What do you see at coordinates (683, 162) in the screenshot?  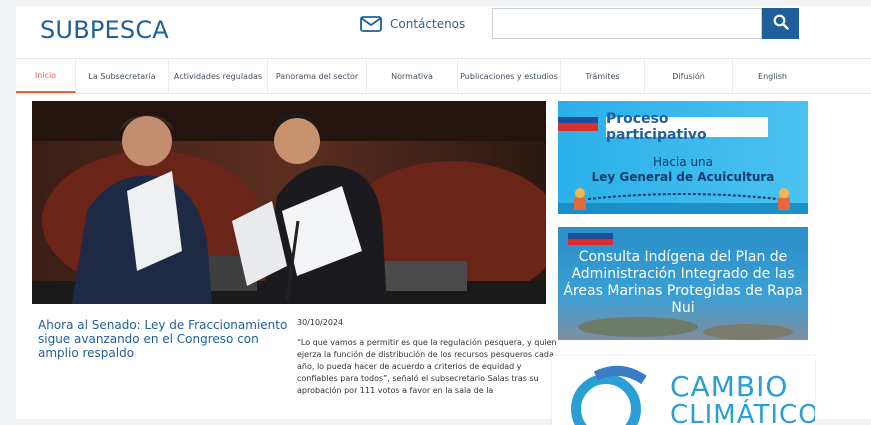 I see `banner1-line1: Hacia una` at bounding box center [683, 162].